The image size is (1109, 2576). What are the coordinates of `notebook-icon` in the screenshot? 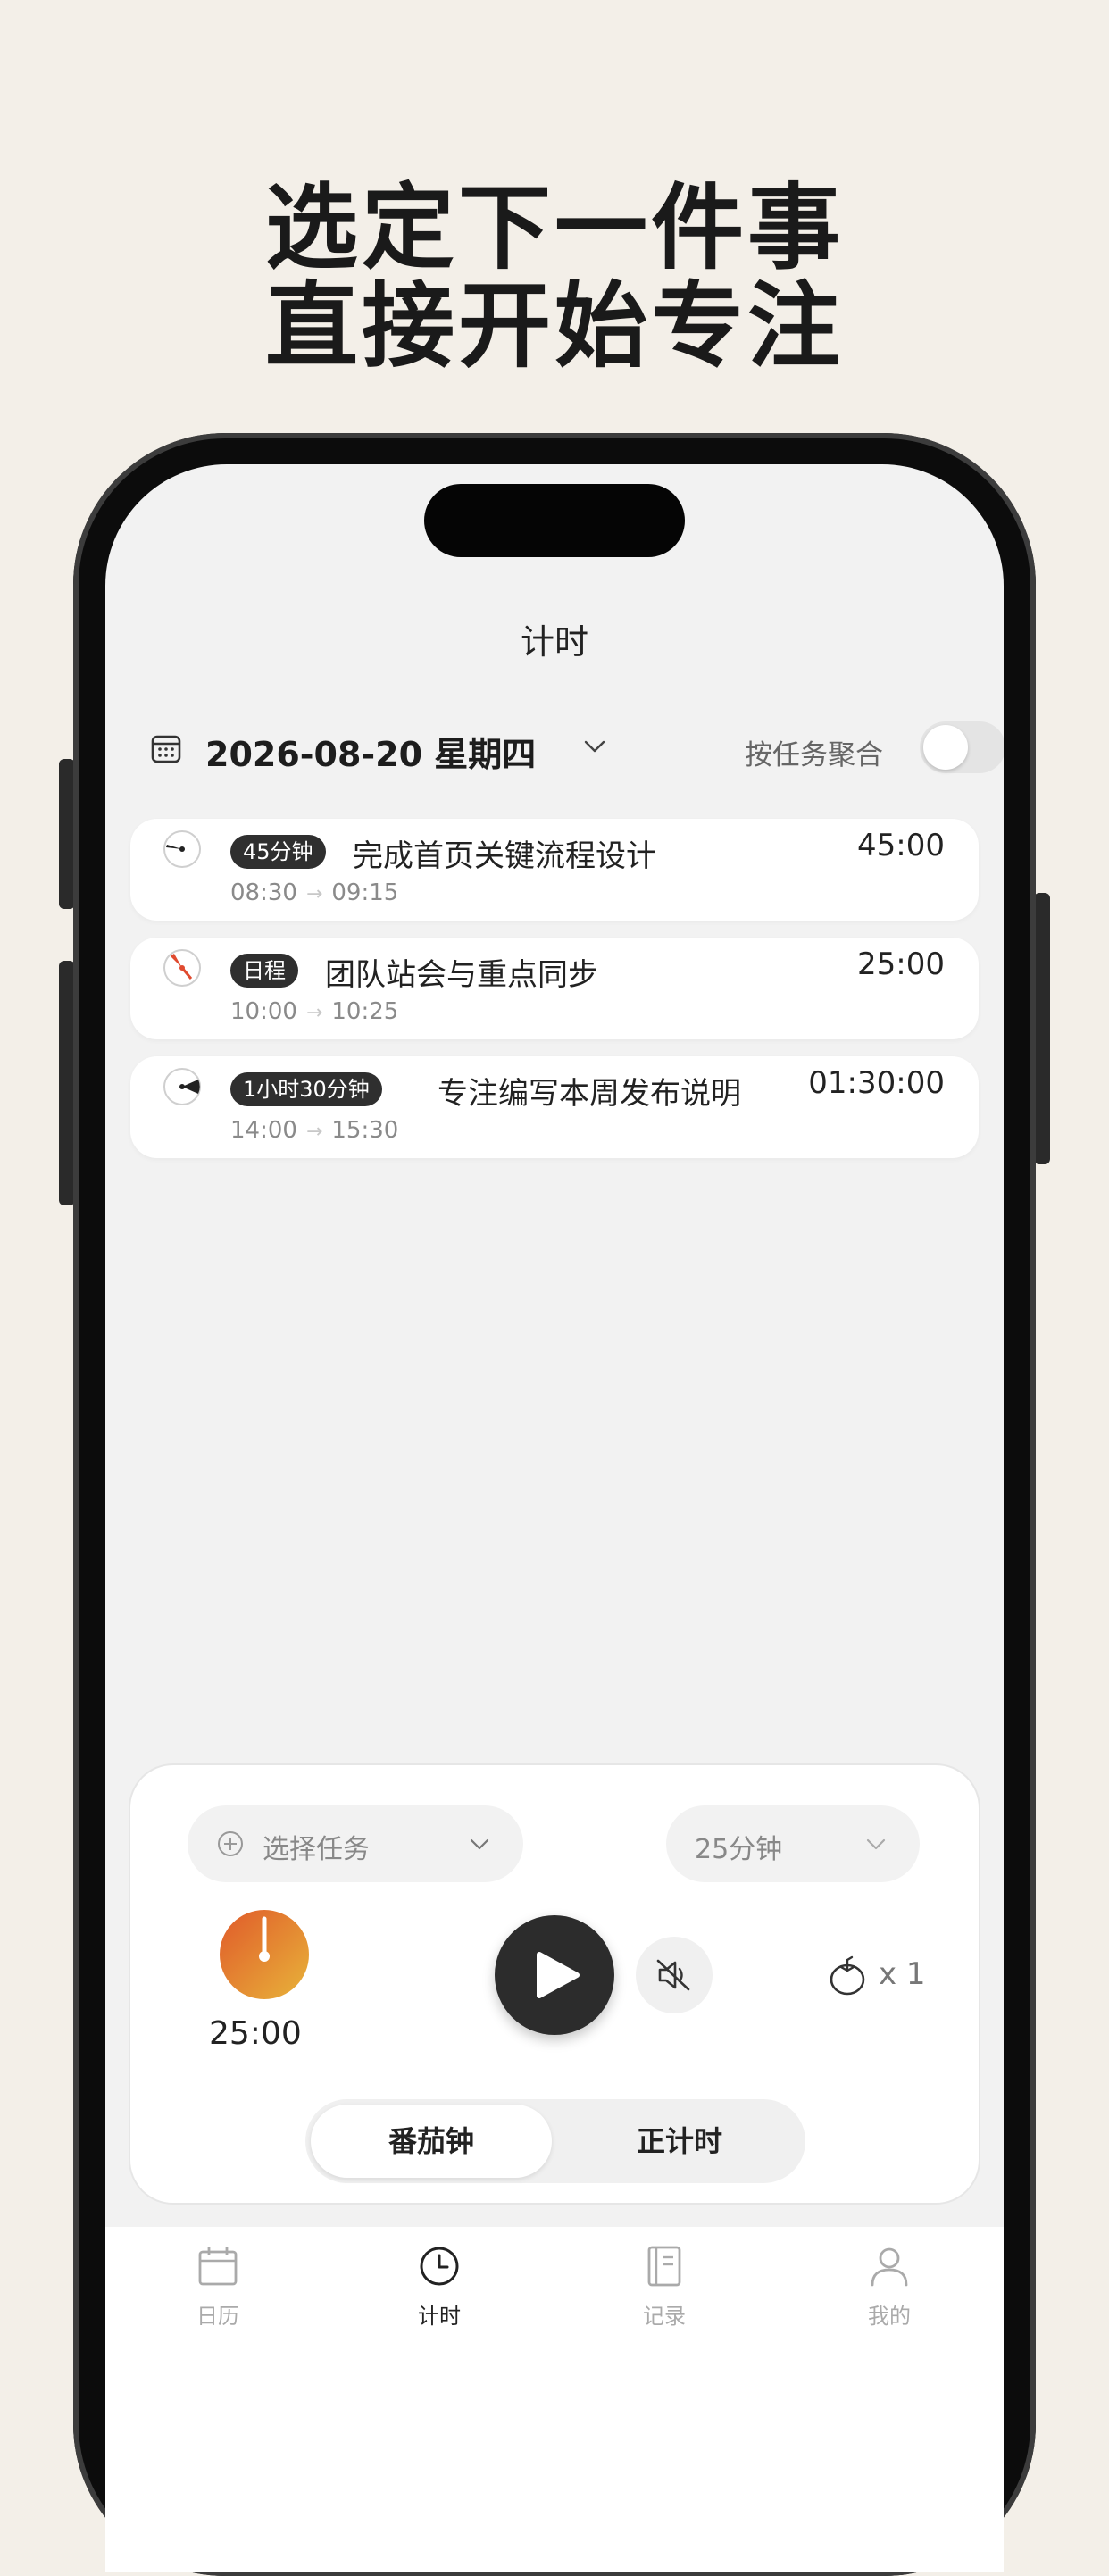 It's located at (664, 2266).